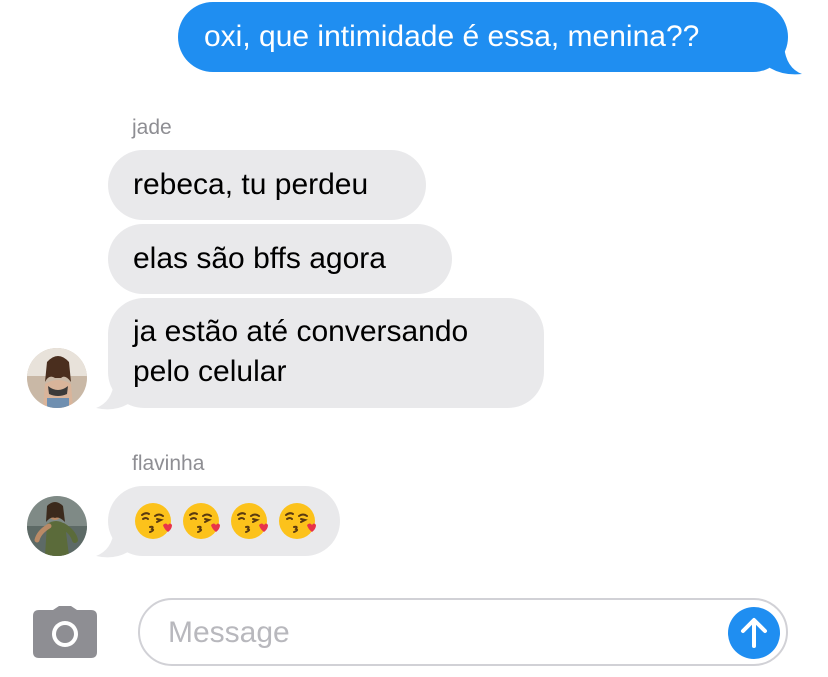  What do you see at coordinates (251, 184) in the screenshot?
I see `received-message-text: rebeca, tu perdeu` at bounding box center [251, 184].